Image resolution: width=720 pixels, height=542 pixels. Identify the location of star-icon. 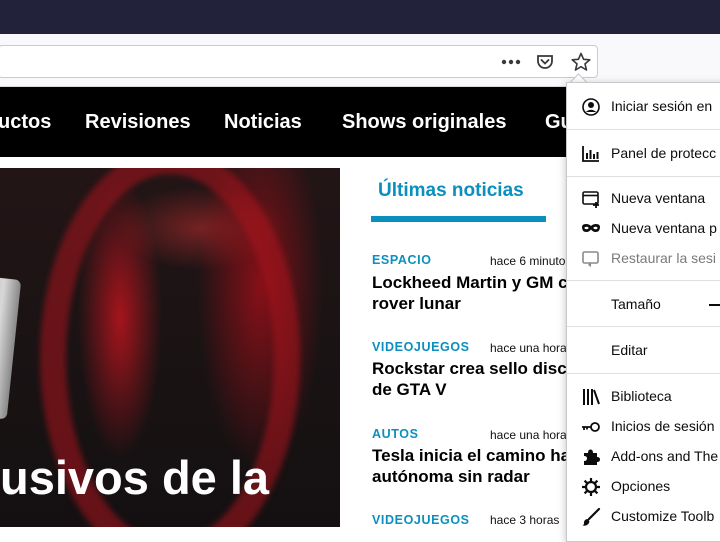
(581, 61).